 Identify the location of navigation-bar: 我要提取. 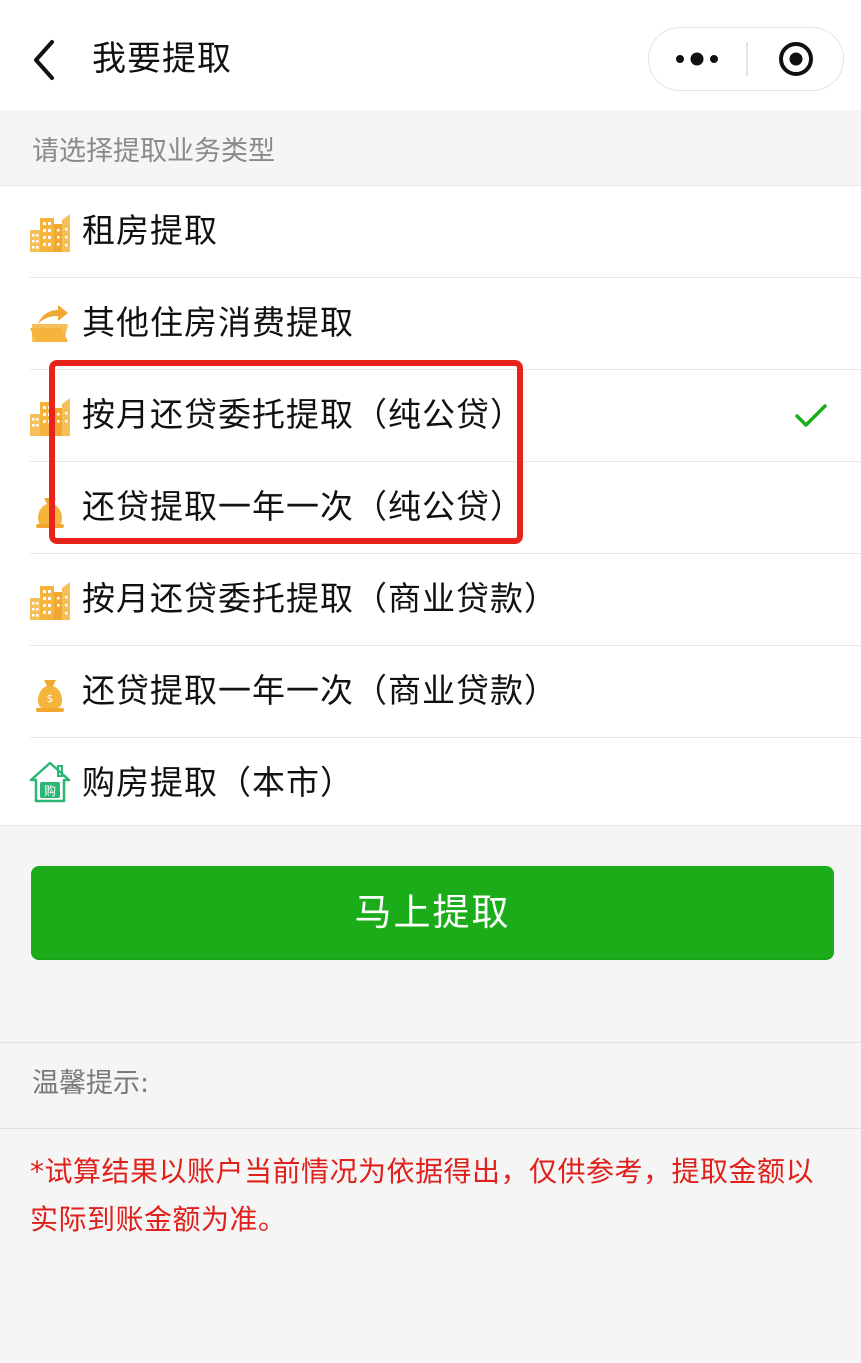
(430, 55).